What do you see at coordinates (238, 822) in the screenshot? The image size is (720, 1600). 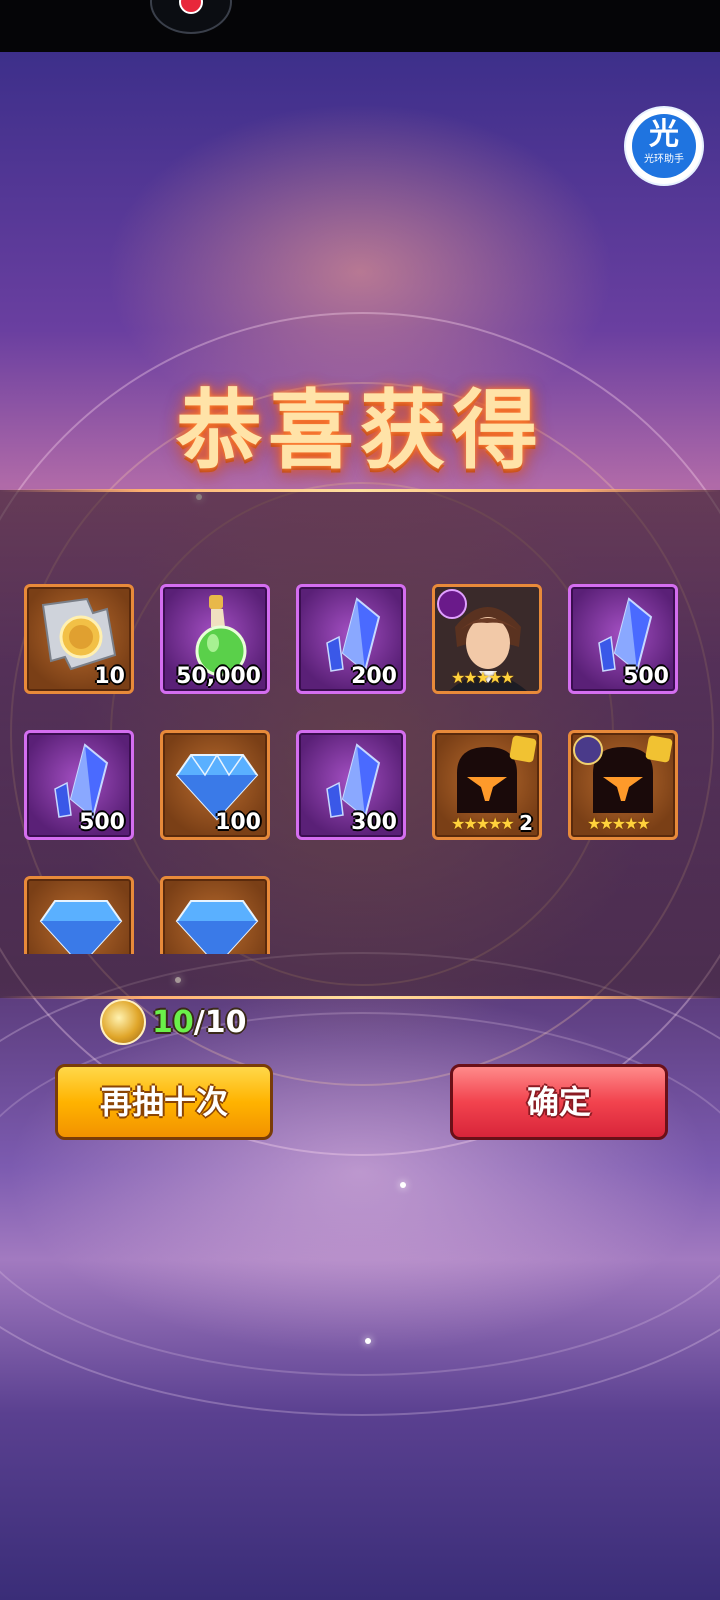 I see `item-quantity: 100` at bounding box center [238, 822].